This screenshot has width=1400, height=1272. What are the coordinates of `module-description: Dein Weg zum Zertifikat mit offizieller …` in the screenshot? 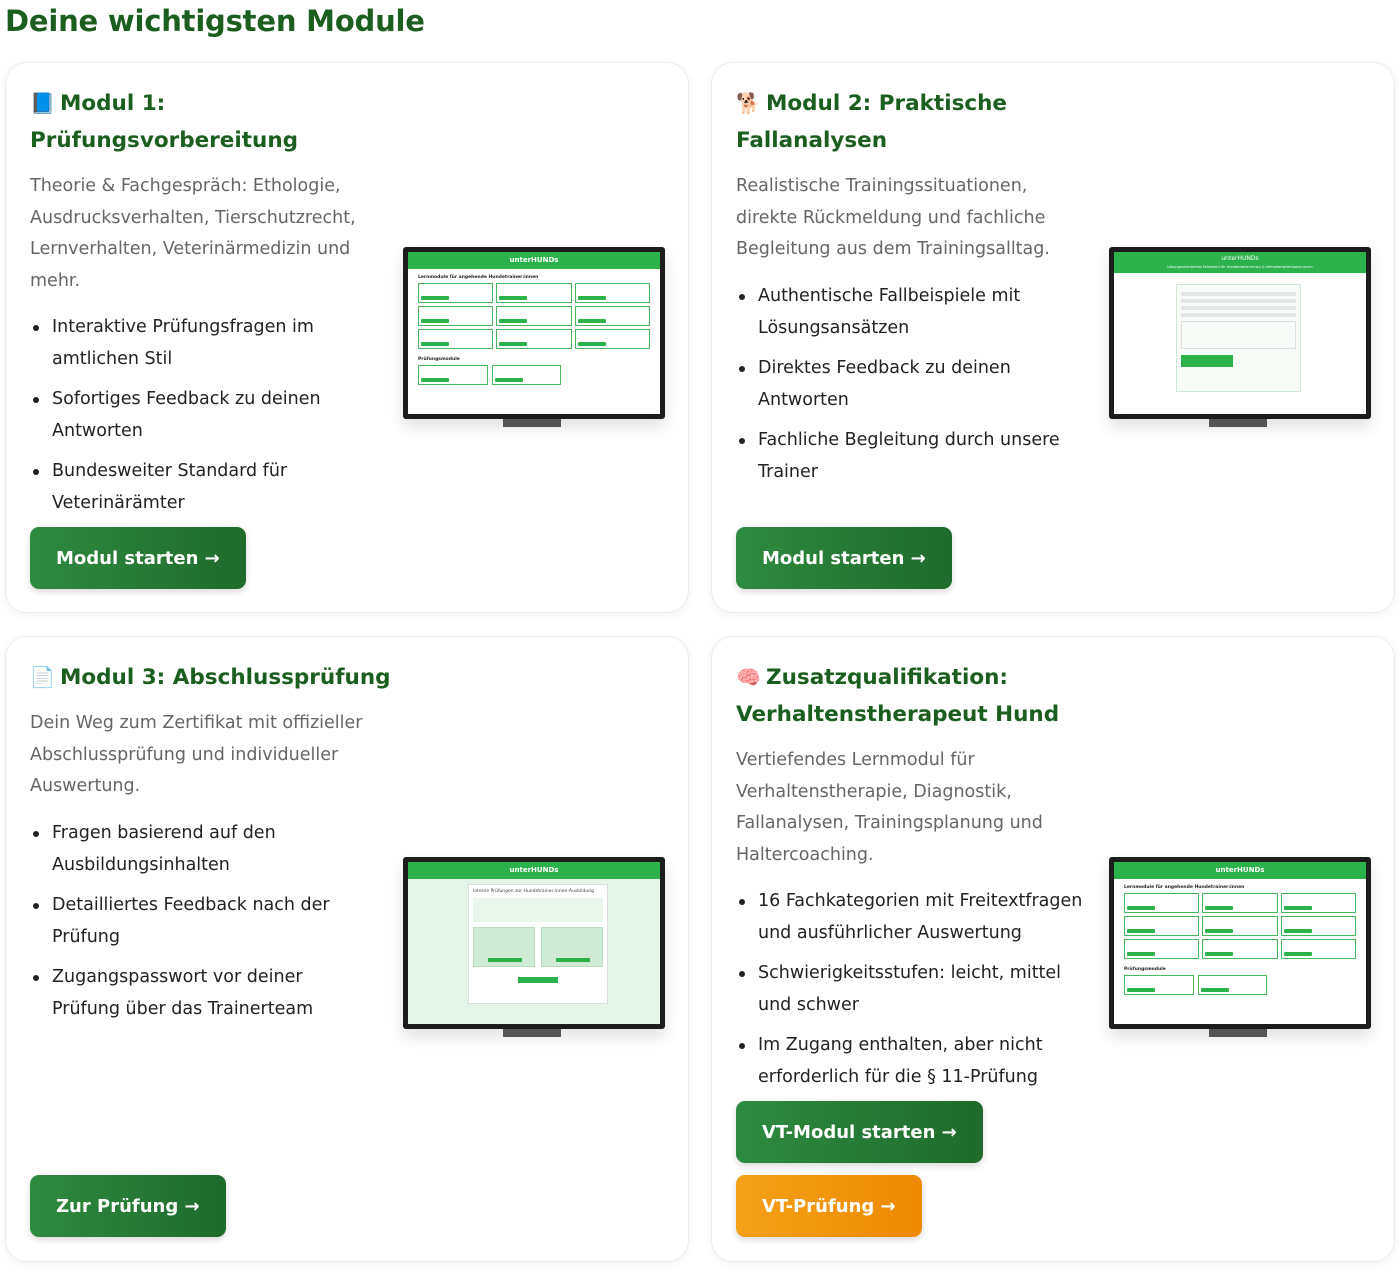 It's located at (196, 754).